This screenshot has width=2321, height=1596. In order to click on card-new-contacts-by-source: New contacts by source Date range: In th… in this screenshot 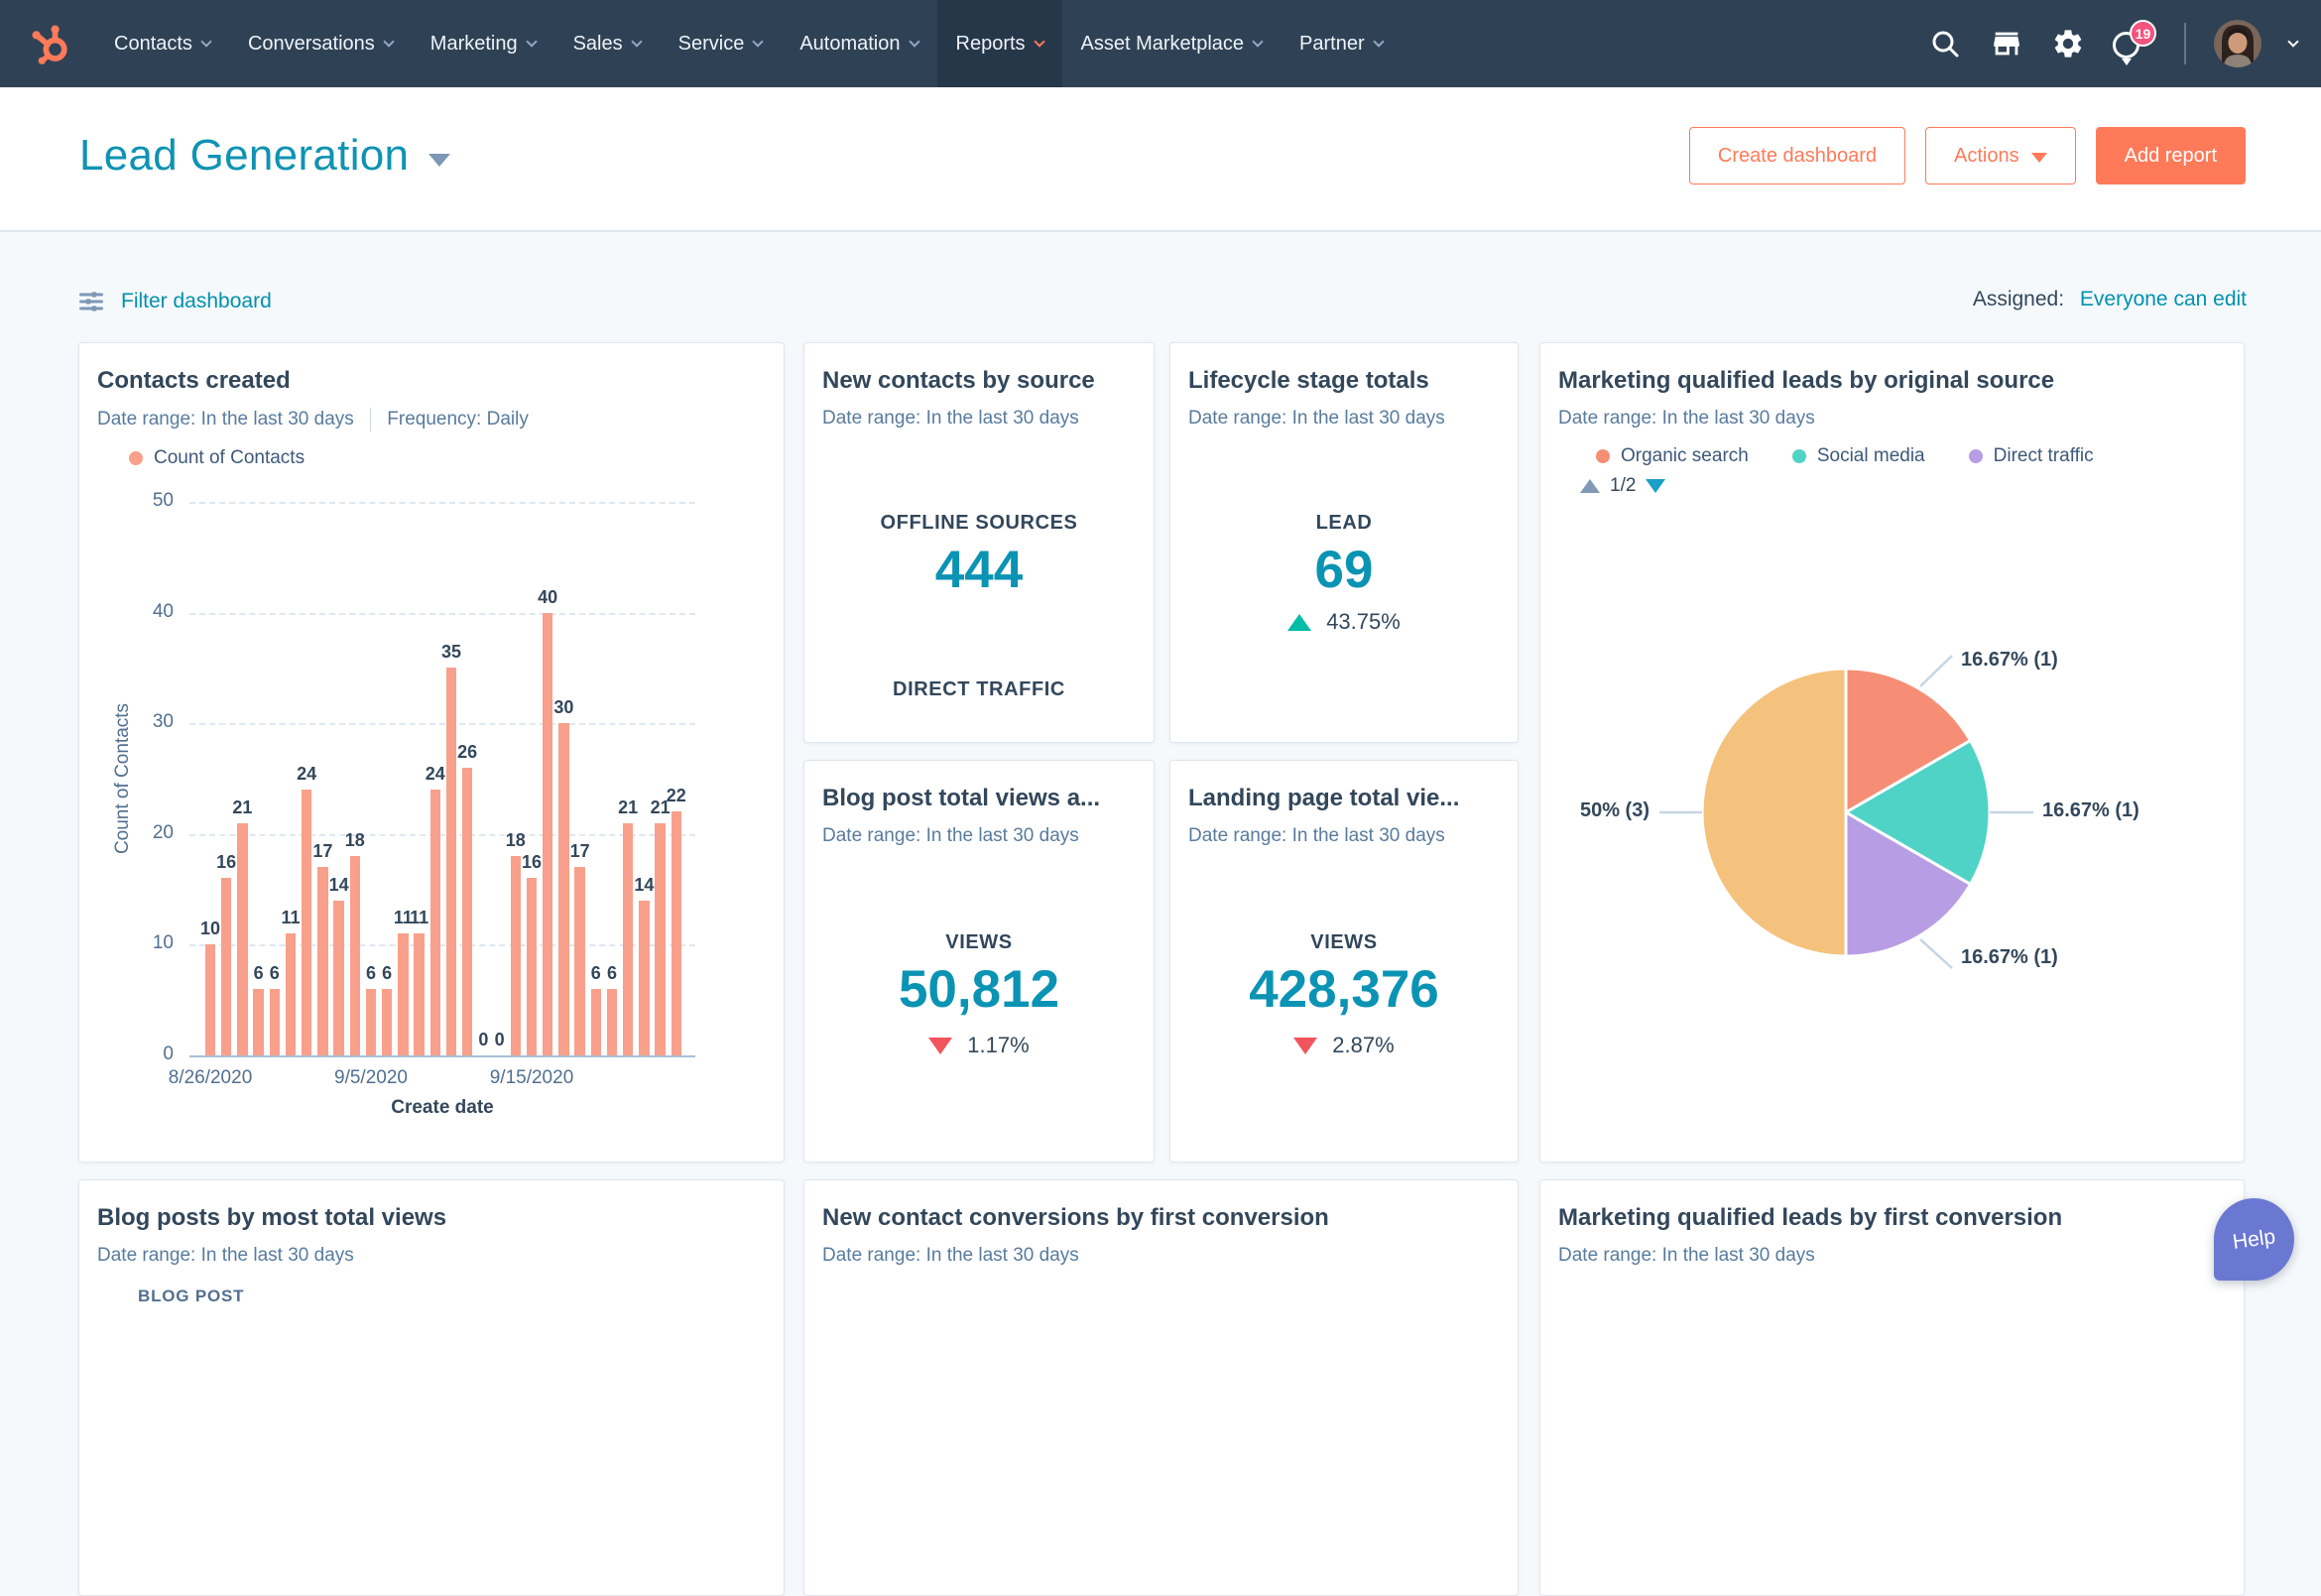, I will do `click(979, 542)`.